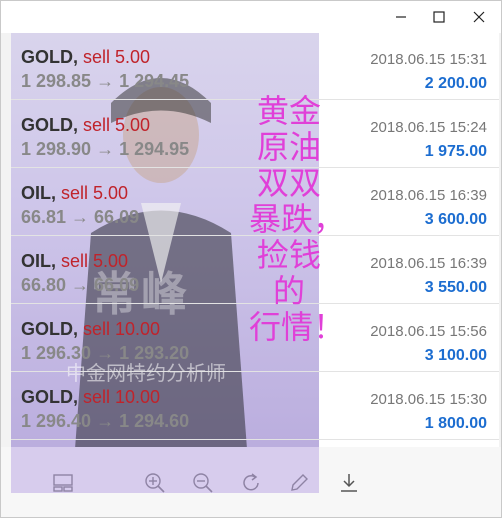 The width and height of the screenshot is (502, 518). Describe the element at coordinates (297, 327) in the screenshot. I see `overlay-line: 行情！` at that location.